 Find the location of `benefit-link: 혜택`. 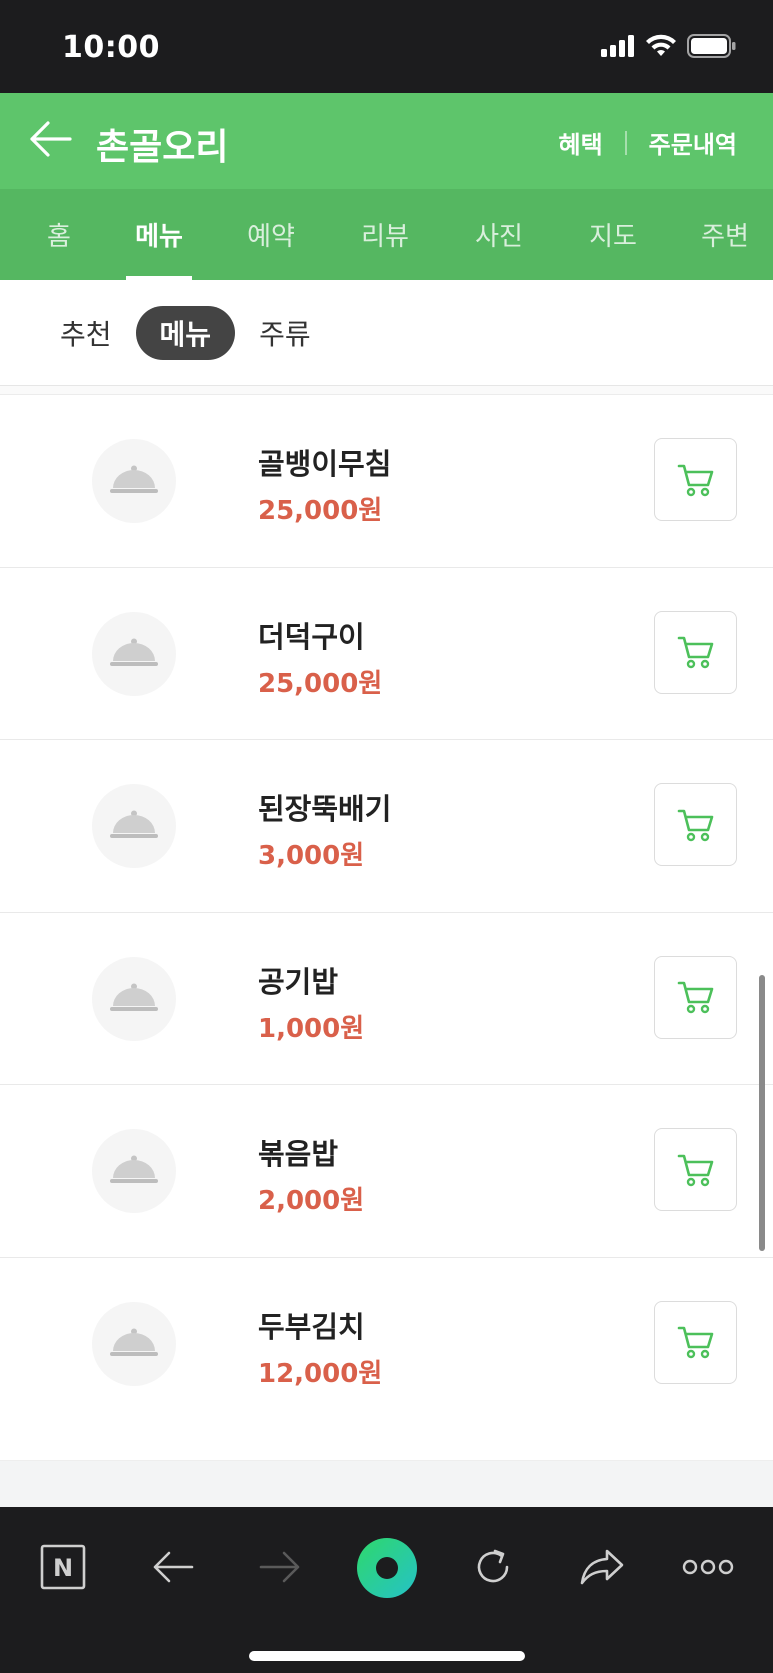

benefit-link: 혜택 is located at coordinates (581, 142).